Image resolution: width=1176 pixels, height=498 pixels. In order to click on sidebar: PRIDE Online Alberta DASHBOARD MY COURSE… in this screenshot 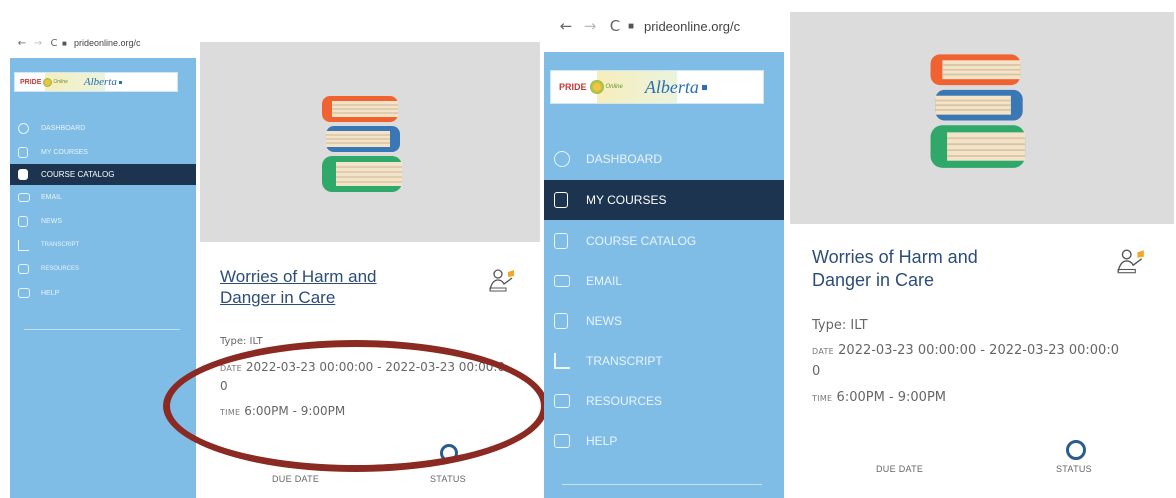, I will do `click(103, 278)`.